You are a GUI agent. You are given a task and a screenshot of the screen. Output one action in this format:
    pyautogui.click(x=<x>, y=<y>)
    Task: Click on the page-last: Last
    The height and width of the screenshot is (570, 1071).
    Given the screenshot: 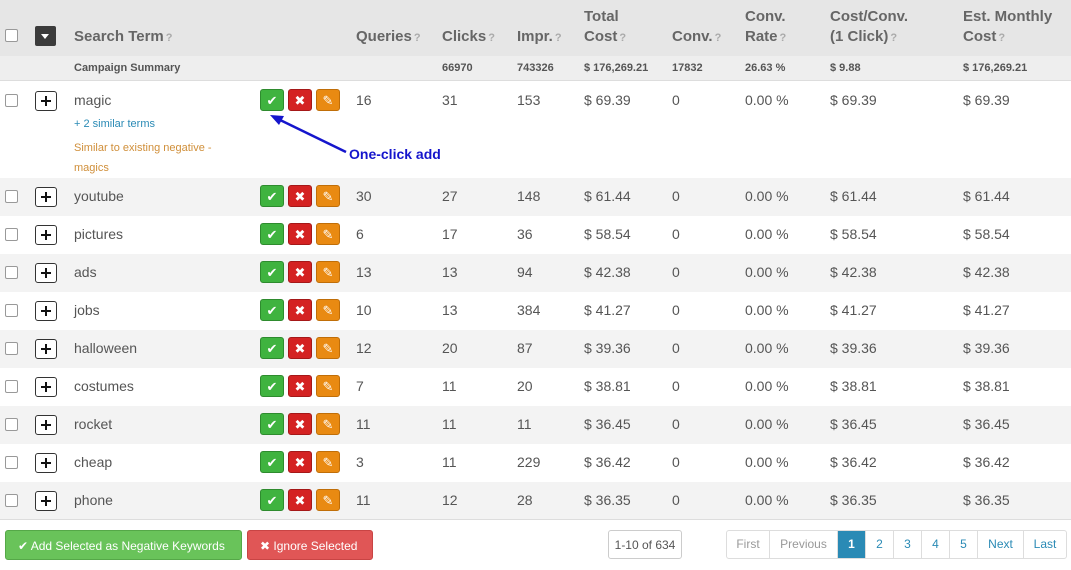 What is the action you would take?
    pyautogui.click(x=1045, y=544)
    